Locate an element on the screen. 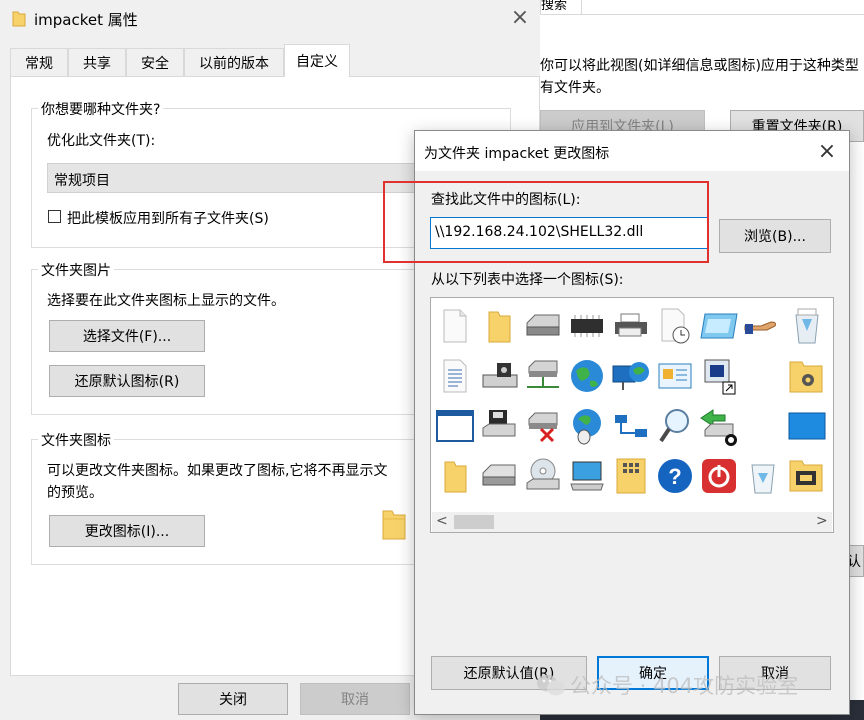 This screenshot has width=864, height=720. folder-pictures-desc: 选择要在此文件夹图标上显示的文件。 is located at coordinates (166, 301).